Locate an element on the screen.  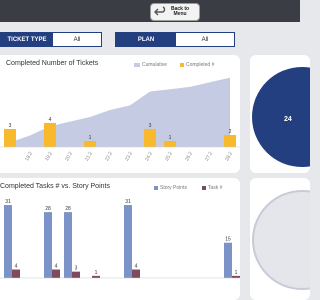
x-tick-label: 21.2 is located at coordinates (89, 157).